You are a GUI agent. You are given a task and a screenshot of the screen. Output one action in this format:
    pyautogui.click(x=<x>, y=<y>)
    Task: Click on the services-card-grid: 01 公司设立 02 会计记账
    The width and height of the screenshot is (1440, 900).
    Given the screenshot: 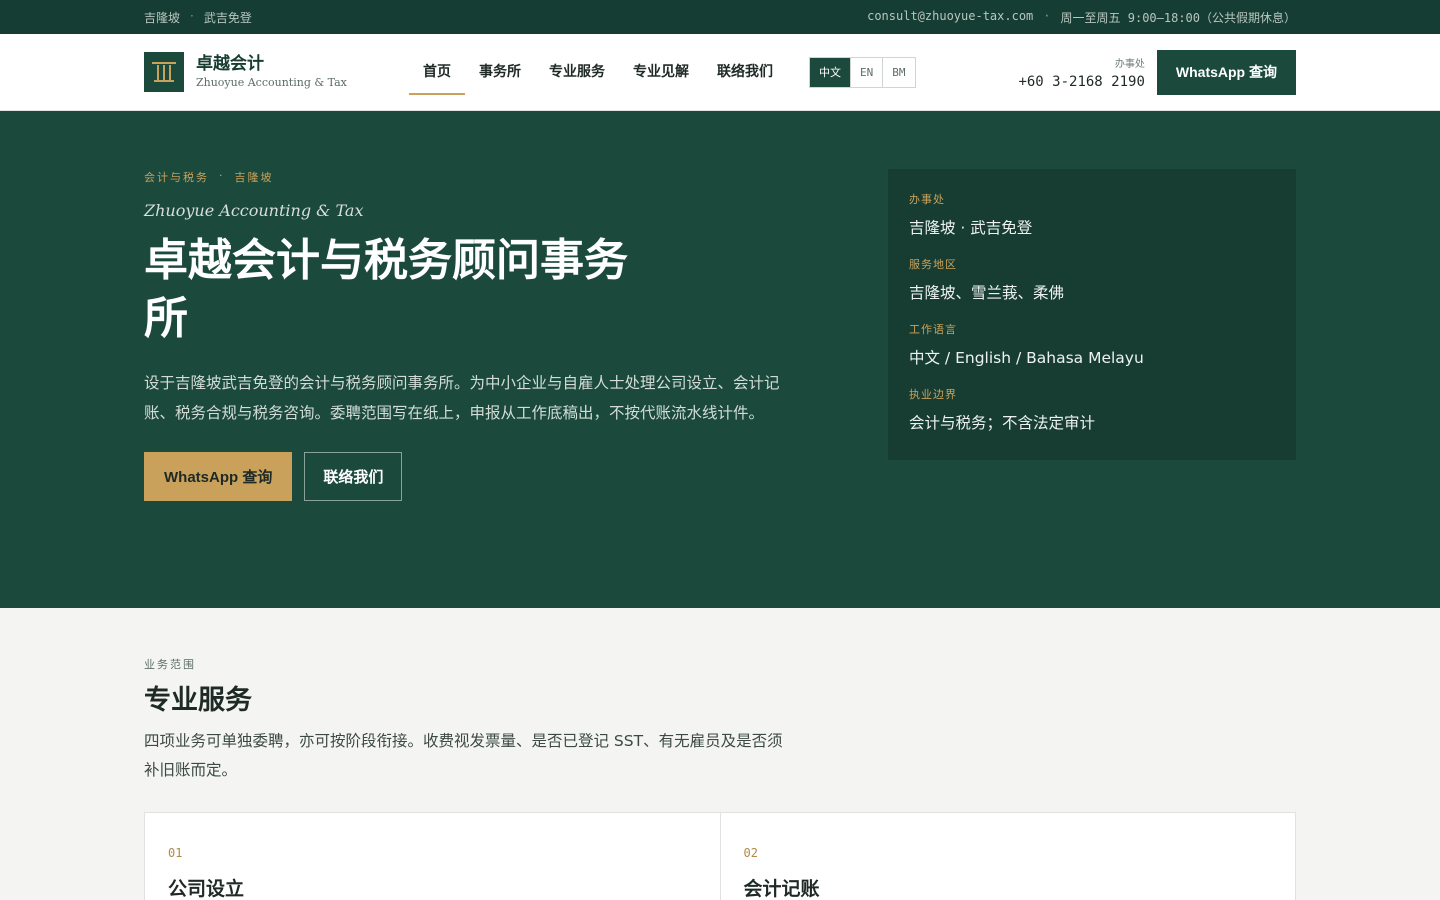 What is the action you would take?
    pyautogui.click(x=720, y=856)
    